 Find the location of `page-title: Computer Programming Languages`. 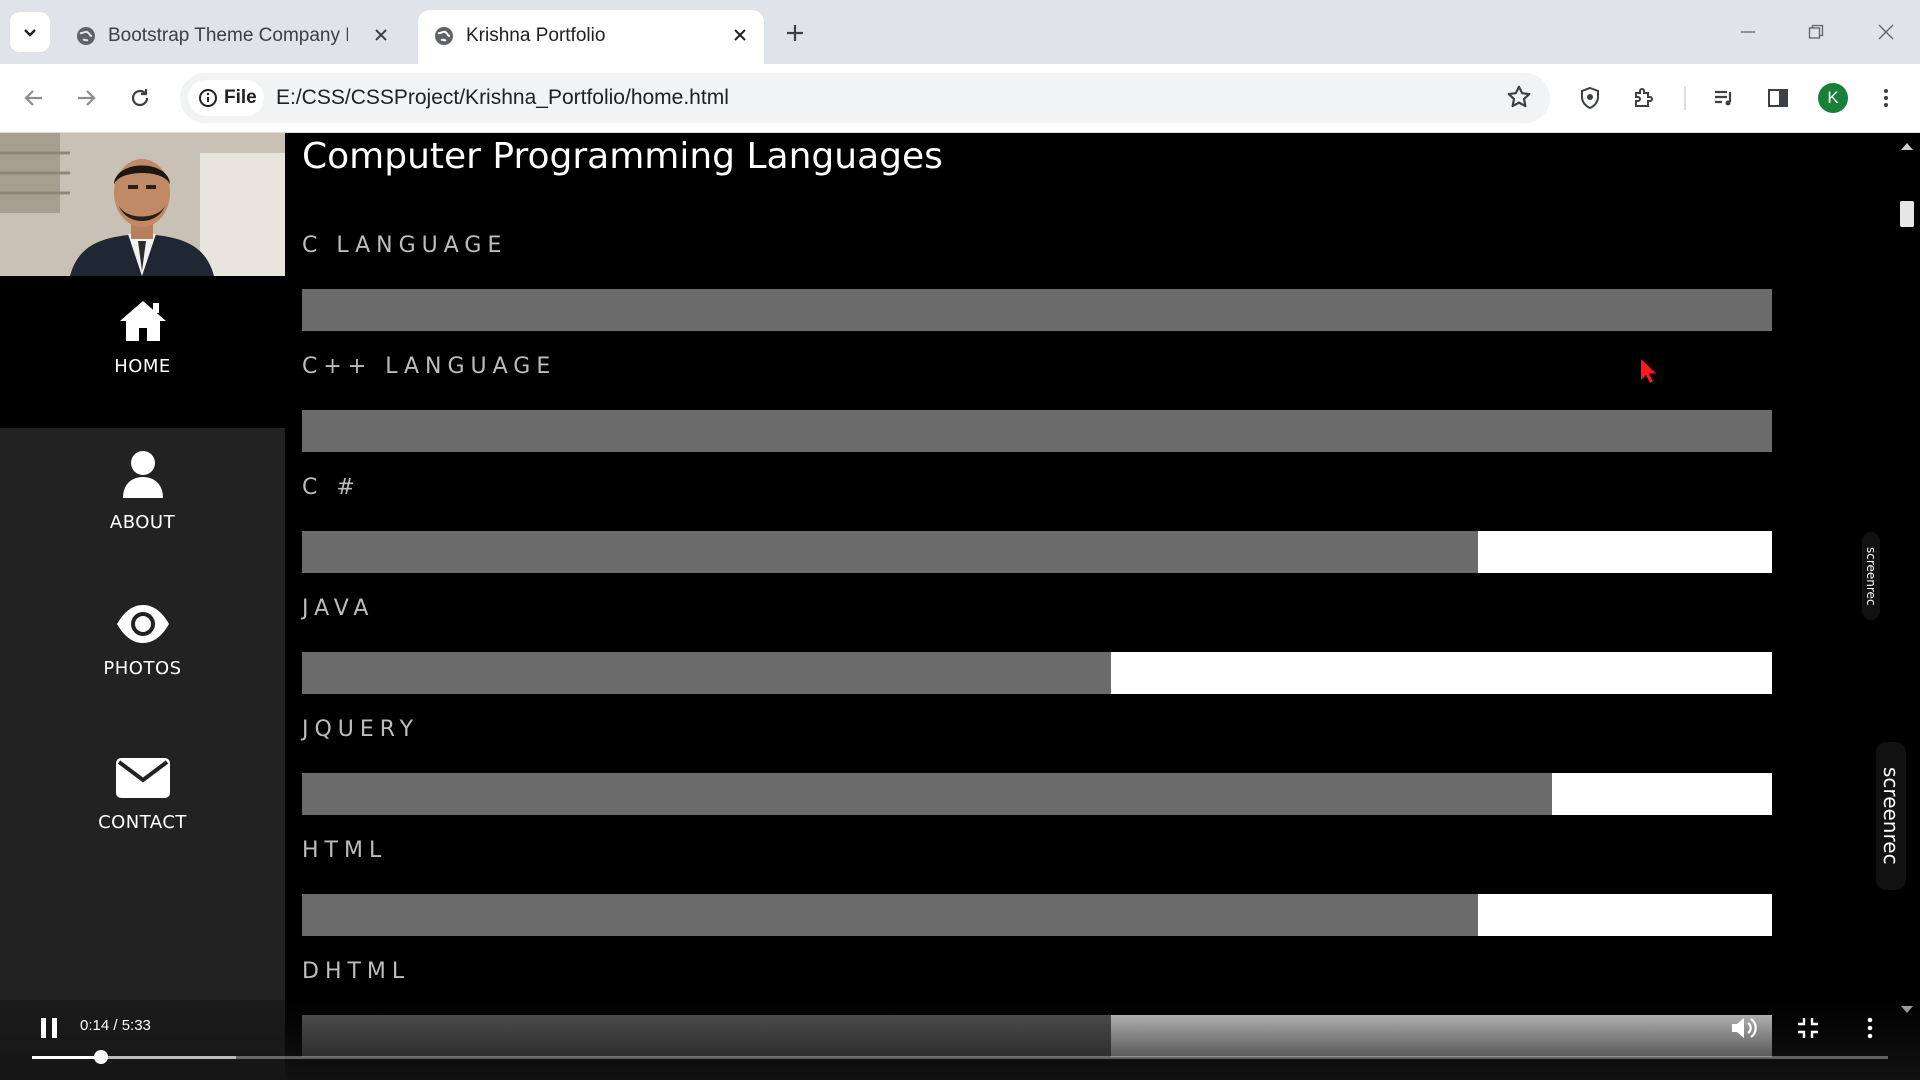

page-title: Computer Programming Languages is located at coordinates (622, 156).